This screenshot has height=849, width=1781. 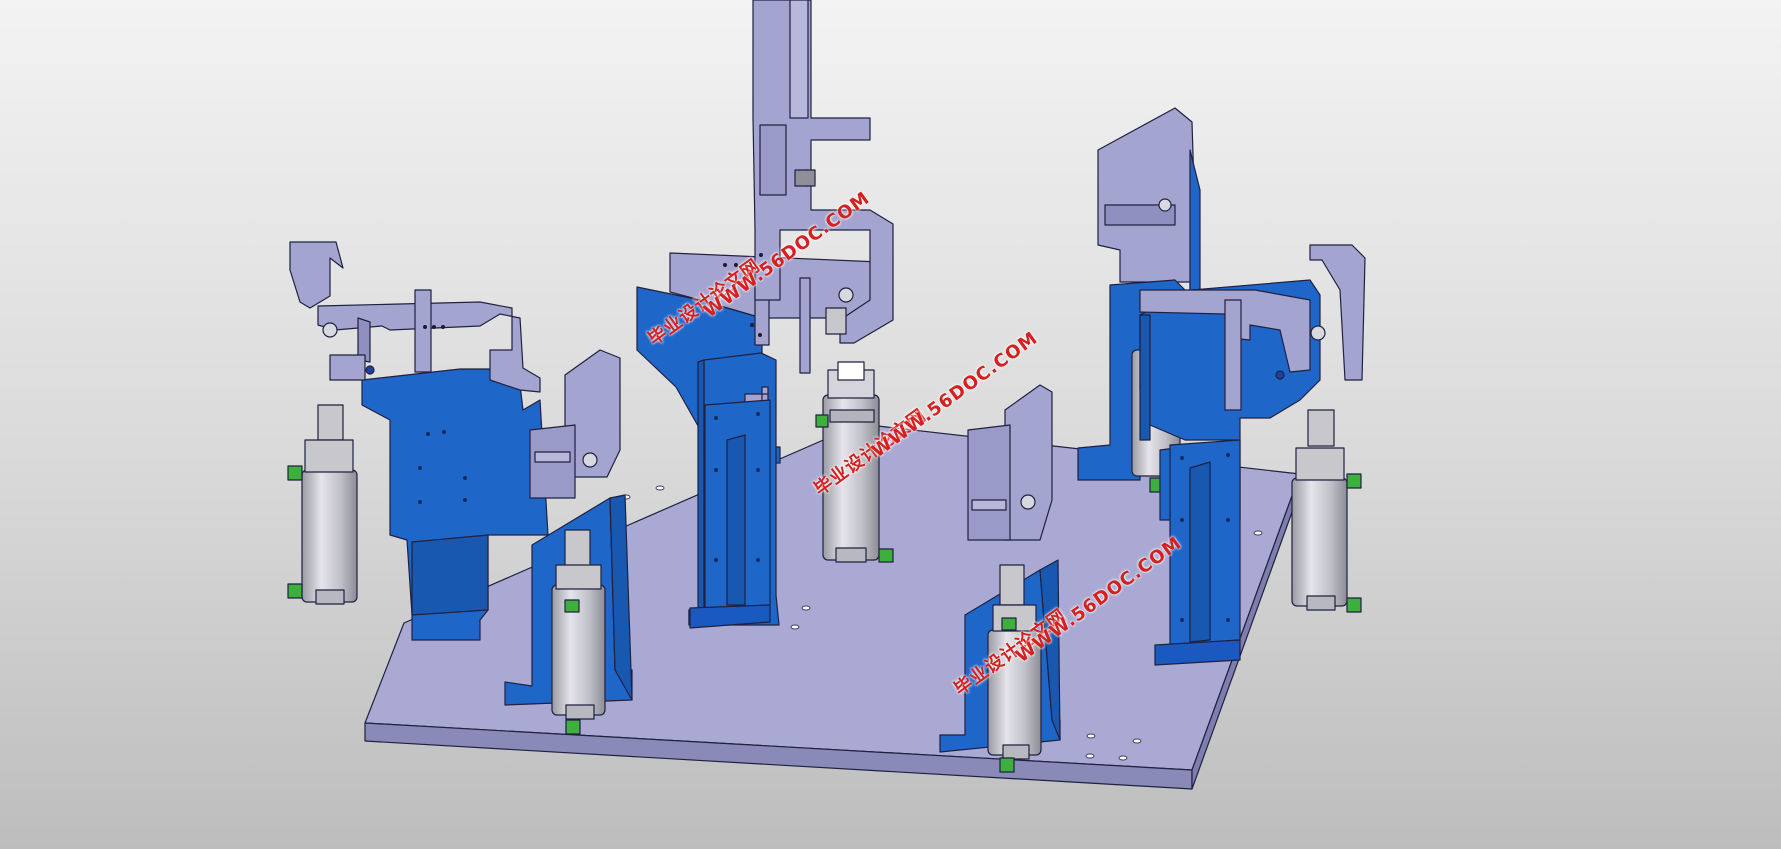 I want to click on pneumatic-cylinder-right, so click(x=1326, y=530).